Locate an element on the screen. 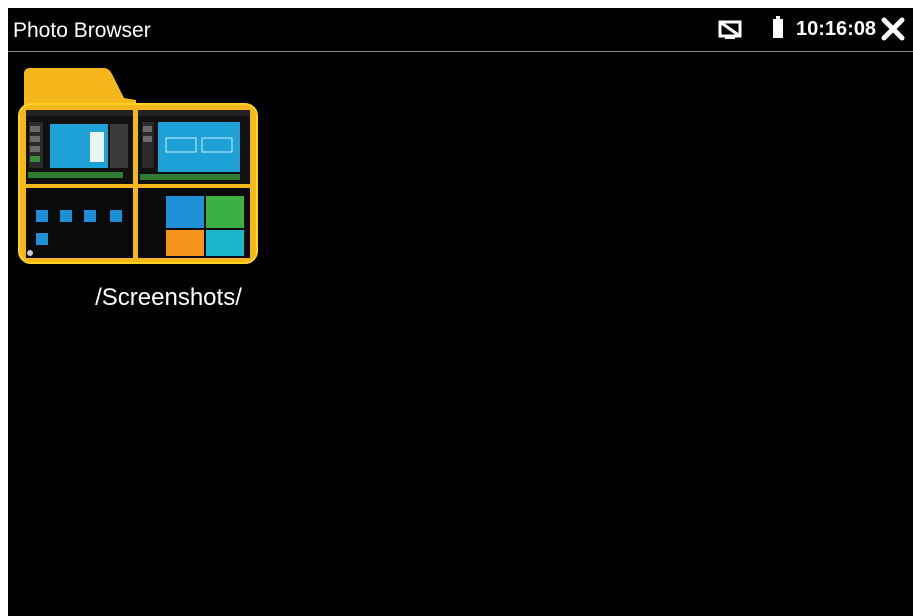 The width and height of the screenshot is (913, 616). close-icon is located at coordinates (893, 29).